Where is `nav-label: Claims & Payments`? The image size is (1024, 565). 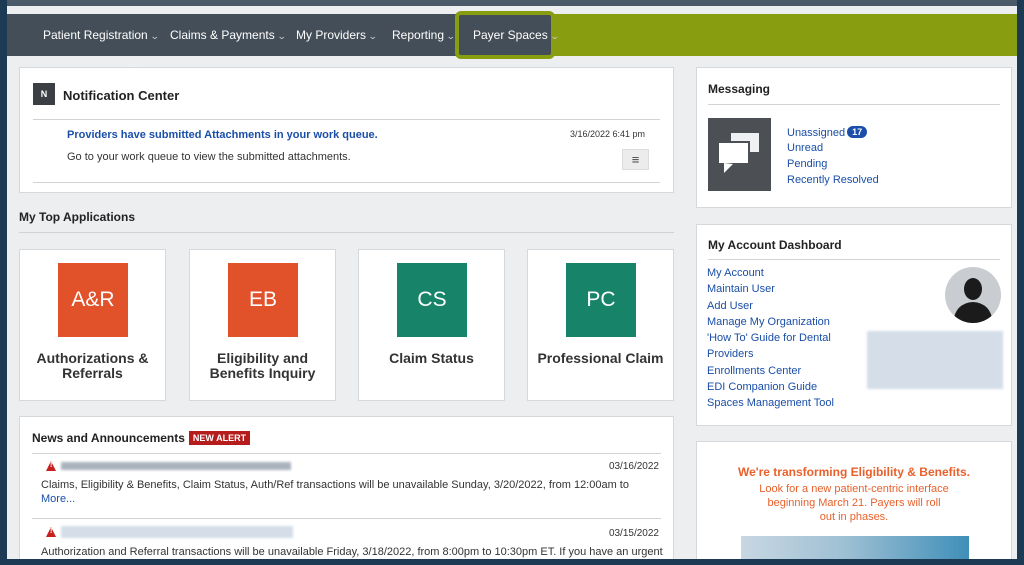
nav-label: Claims & Payments is located at coordinates (222, 35).